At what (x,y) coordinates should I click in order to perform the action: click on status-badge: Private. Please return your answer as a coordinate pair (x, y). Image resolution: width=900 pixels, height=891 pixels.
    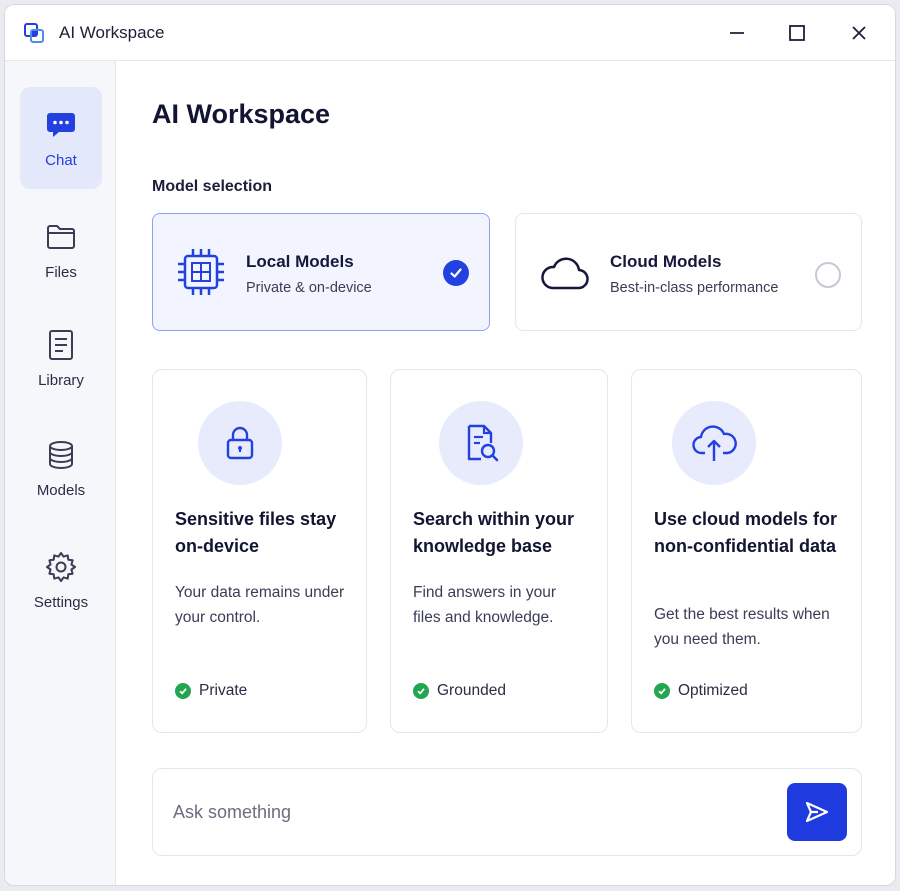
    Looking at the image, I should click on (211, 691).